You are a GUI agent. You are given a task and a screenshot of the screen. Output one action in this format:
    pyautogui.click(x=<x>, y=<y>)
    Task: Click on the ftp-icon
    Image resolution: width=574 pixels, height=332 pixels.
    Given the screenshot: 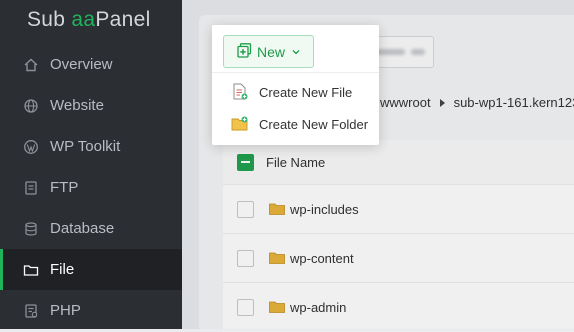 What is the action you would take?
    pyautogui.click(x=31, y=188)
    